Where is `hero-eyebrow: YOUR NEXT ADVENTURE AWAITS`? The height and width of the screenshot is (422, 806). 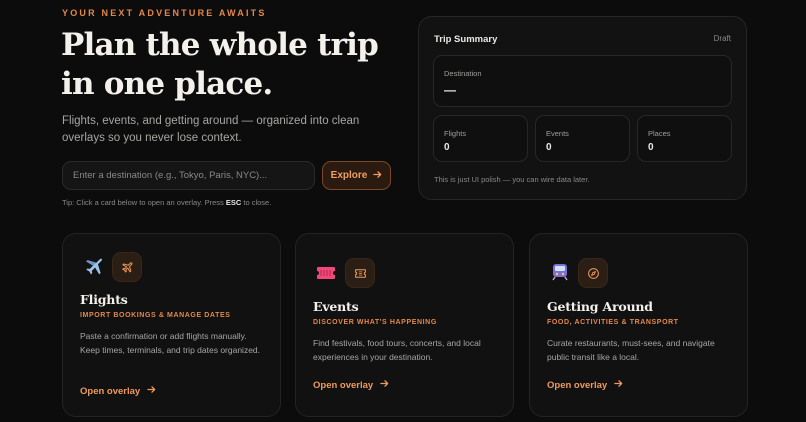
hero-eyebrow: YOUR NEXT ADVENTURE AWAITS is located at coordinates (164, 13).